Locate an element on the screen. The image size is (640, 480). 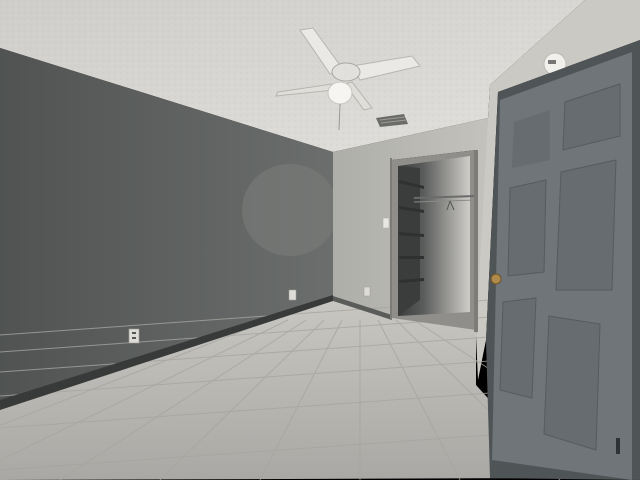
light-switch is located at coordinates (386, 223).